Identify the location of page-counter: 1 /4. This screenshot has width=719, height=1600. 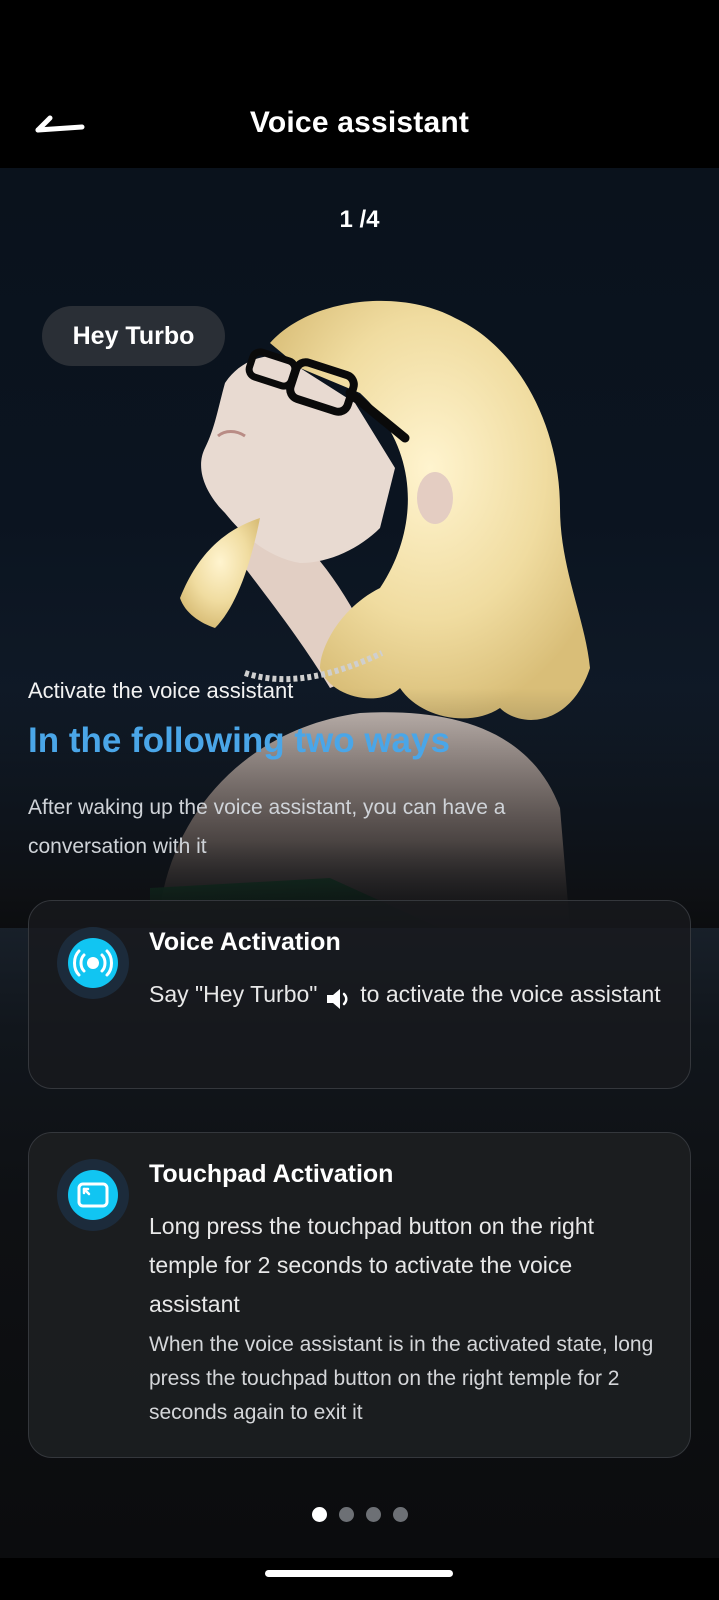
(359, 219).